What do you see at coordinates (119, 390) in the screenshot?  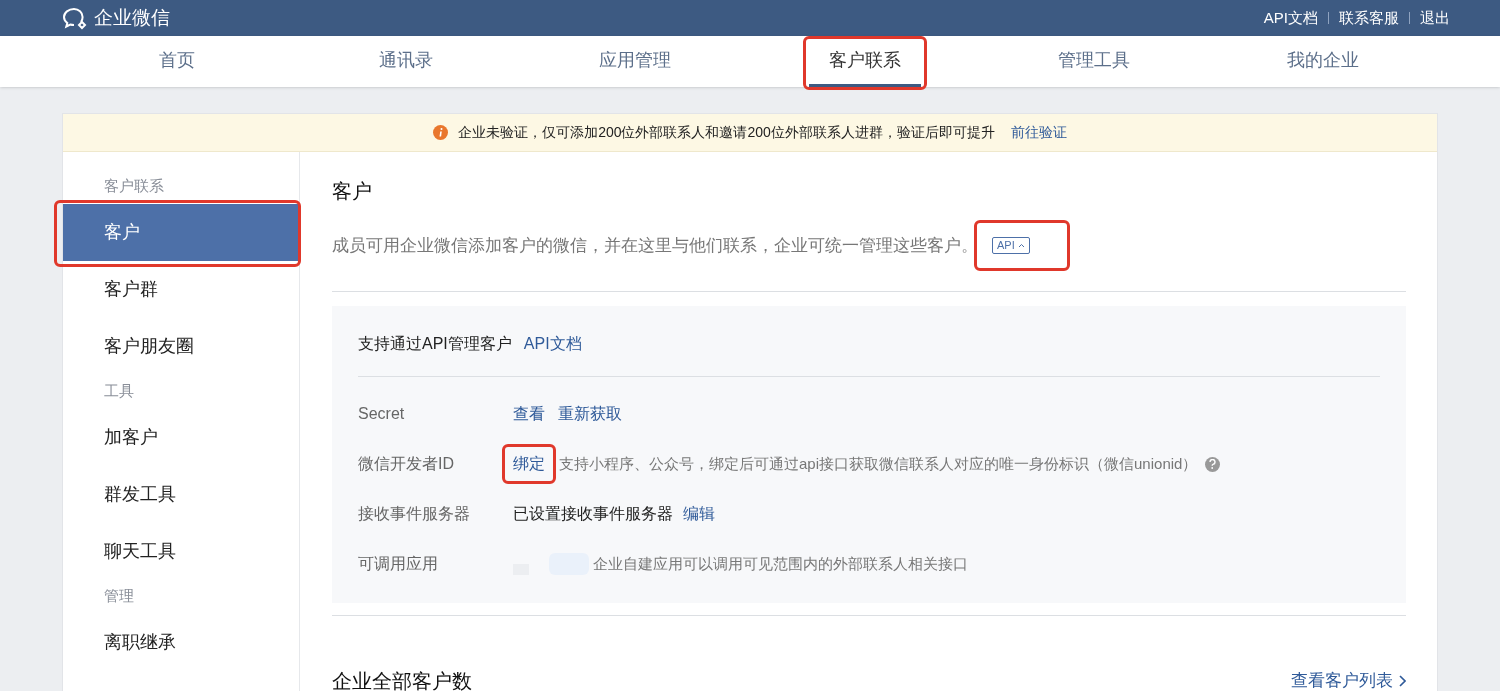 I see `sidebar-heading: 工具` at bounding box center [119, 390].